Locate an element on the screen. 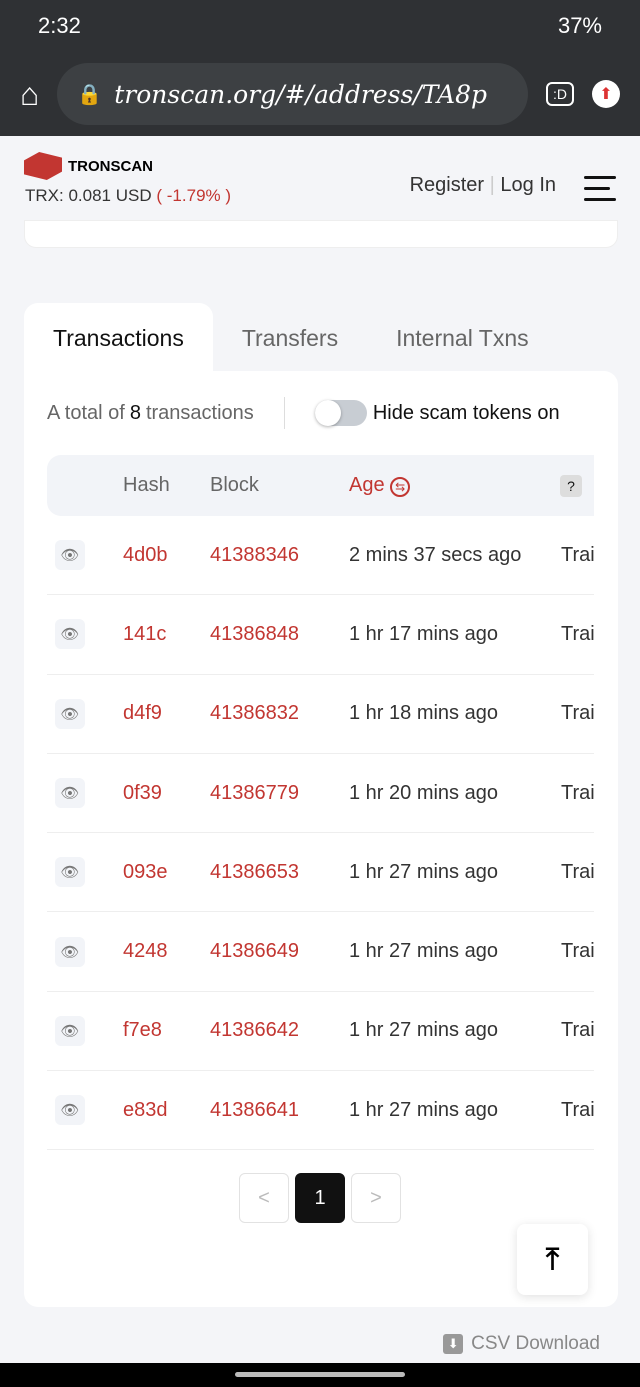 The height and width of the screenshot is (1387, 640). clock: 2:32 is located at coordinates (59, 25).